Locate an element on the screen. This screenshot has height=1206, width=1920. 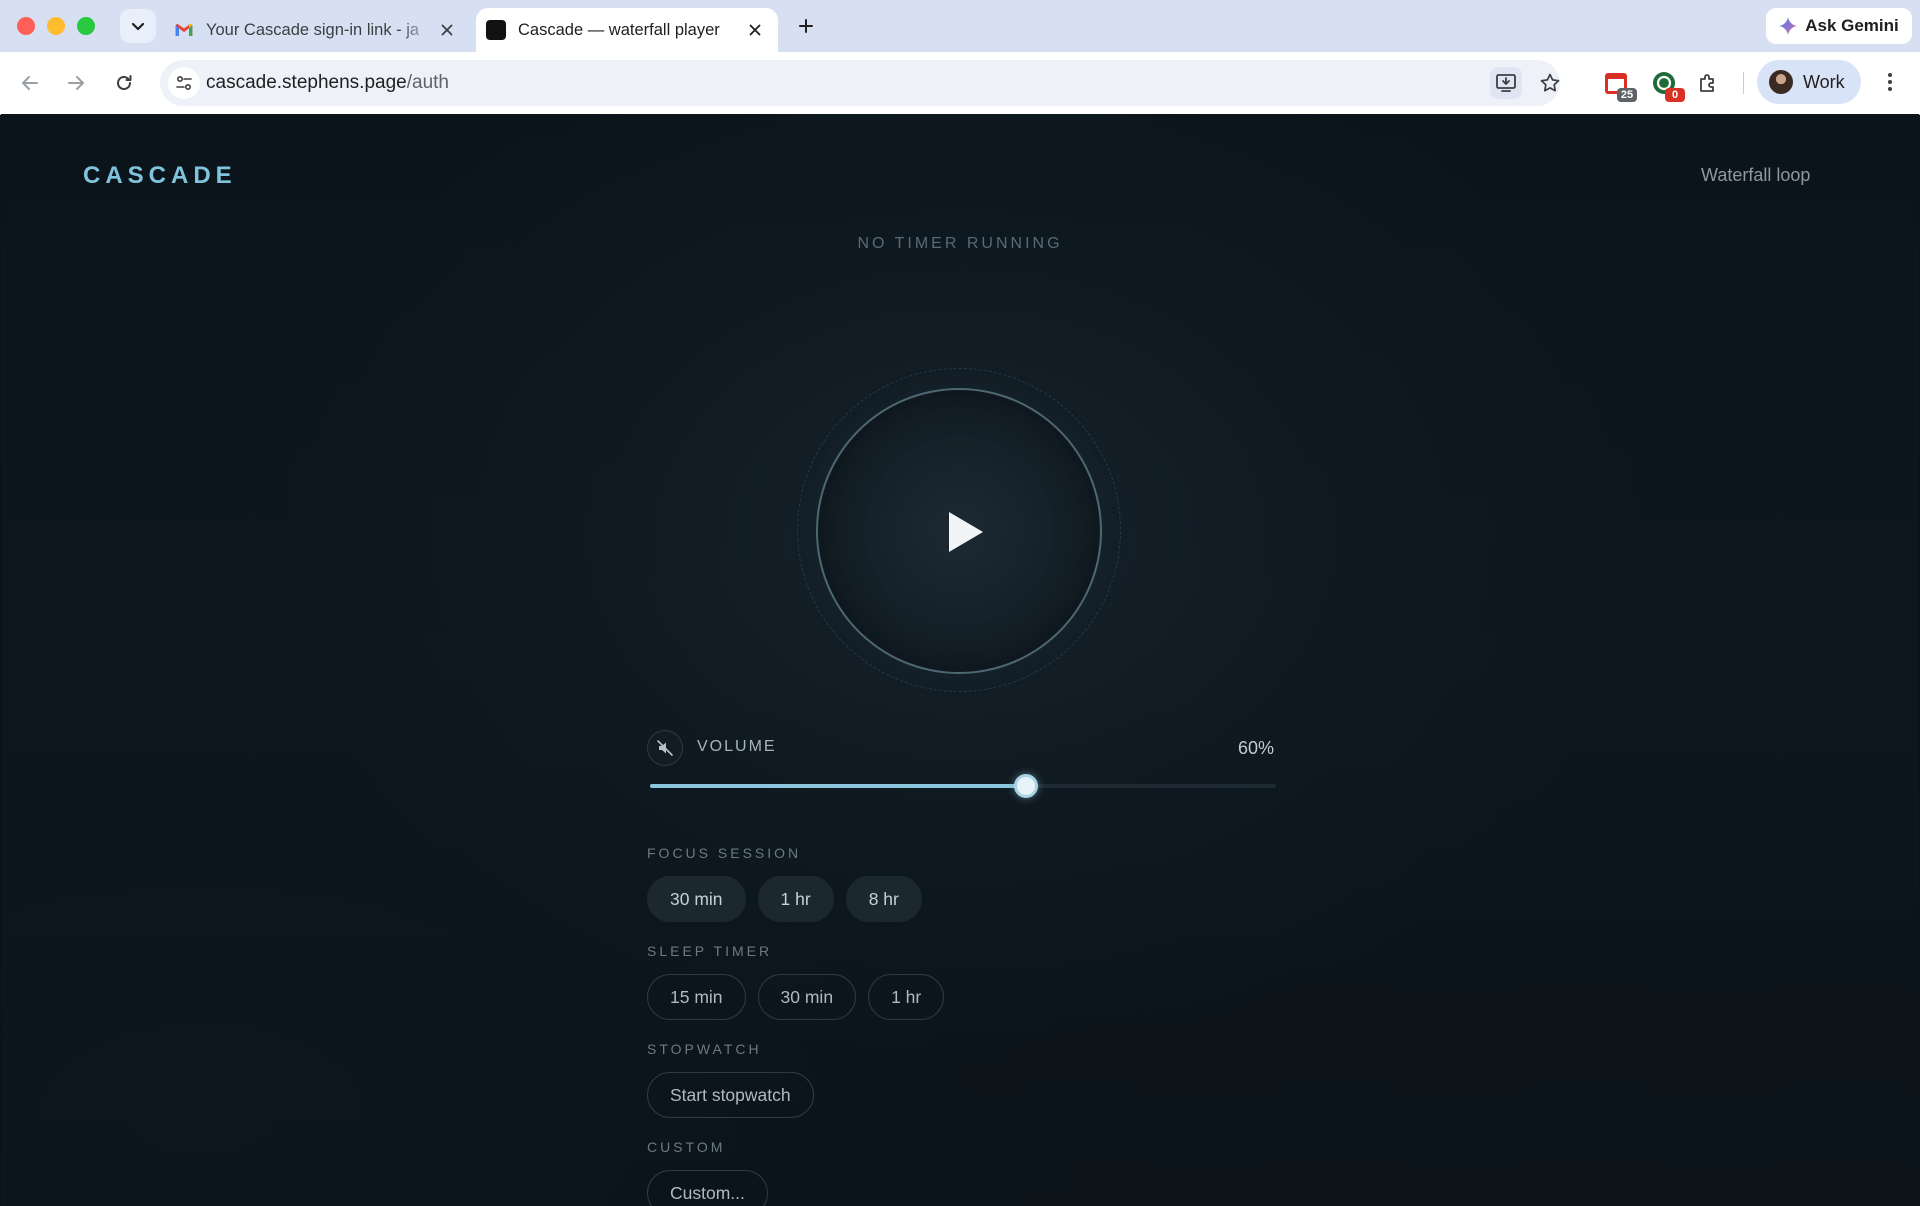
start-stopwatch-button: Start stopwatch is located at coordinates (730, 1095).